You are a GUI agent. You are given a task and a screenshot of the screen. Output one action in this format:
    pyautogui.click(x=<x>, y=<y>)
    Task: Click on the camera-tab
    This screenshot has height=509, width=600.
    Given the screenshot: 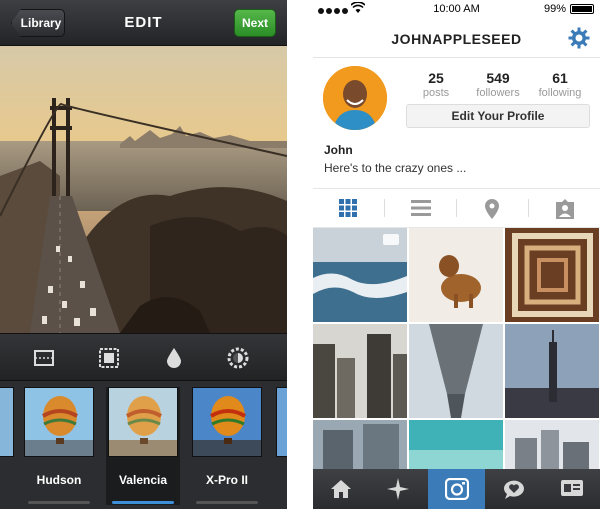 What is the action you would take?
    pyautogui.click(x=456, y=489)
    